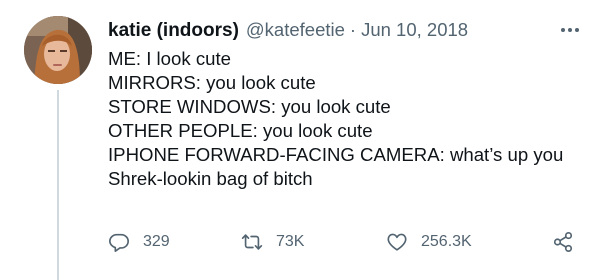 Image resolution: width=600 pixels, height=280 pixels. I want to click on action-bar: 329 73K 256.3K, so click(348, 242).